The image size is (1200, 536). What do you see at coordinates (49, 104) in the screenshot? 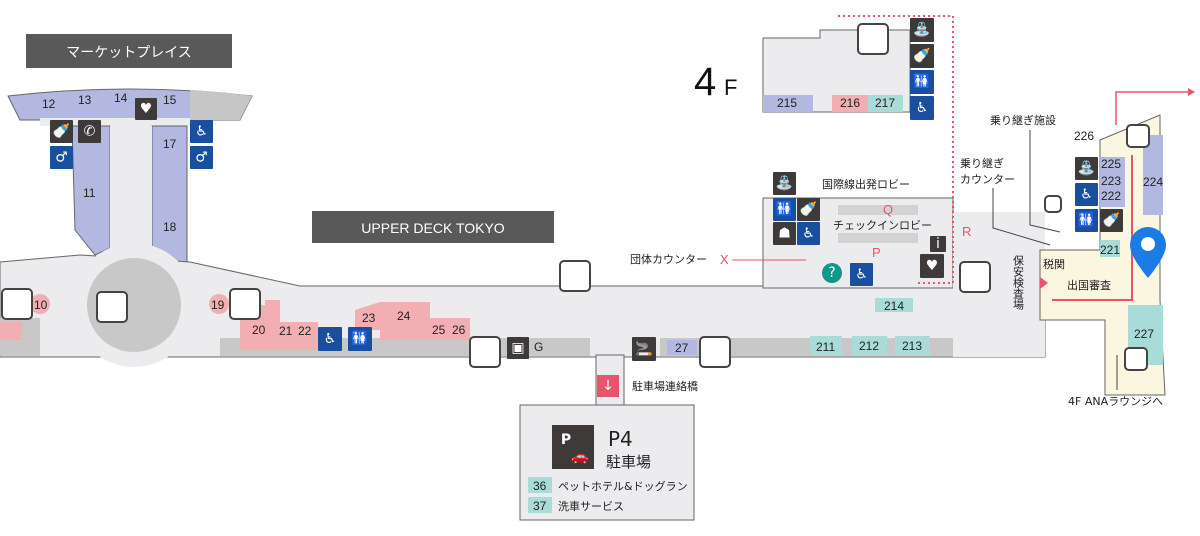
I see `shop-12-label: 12` at bounding box center [49, 104].